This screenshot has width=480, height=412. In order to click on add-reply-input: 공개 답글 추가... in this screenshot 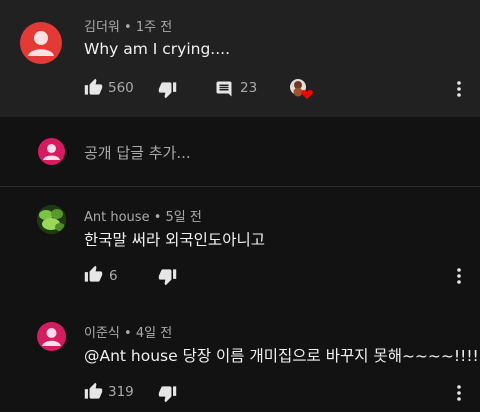, I will do `click(137, 152)`.